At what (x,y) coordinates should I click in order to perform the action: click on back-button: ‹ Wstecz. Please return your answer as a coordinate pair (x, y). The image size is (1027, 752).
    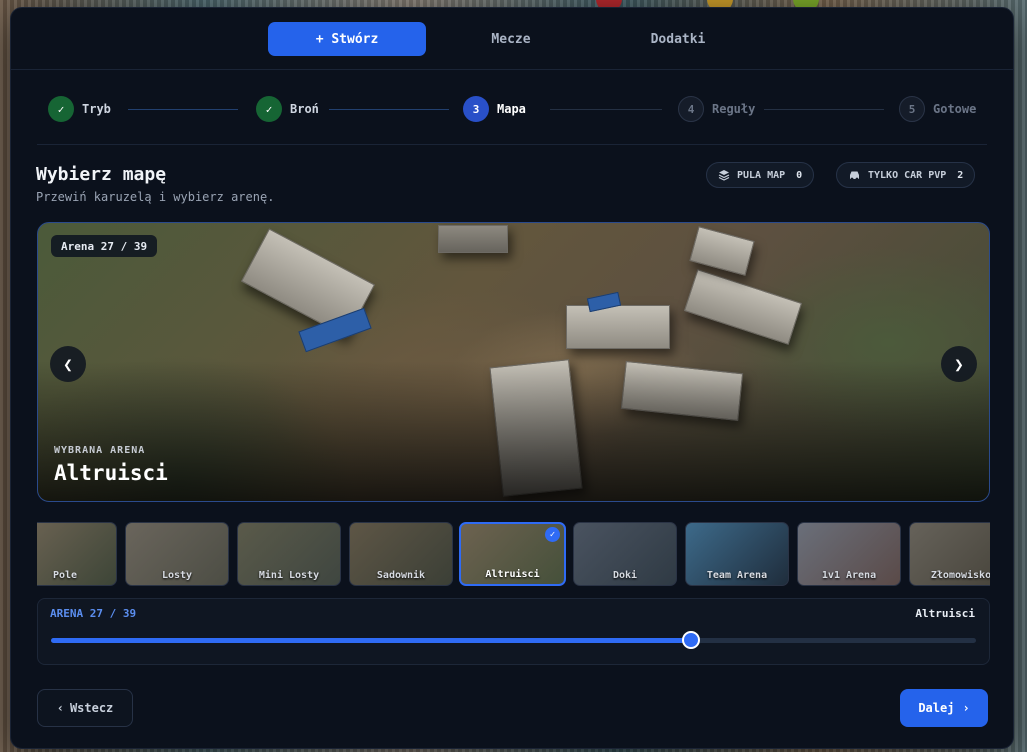
    Looking at the image, I should click on (85, 708).